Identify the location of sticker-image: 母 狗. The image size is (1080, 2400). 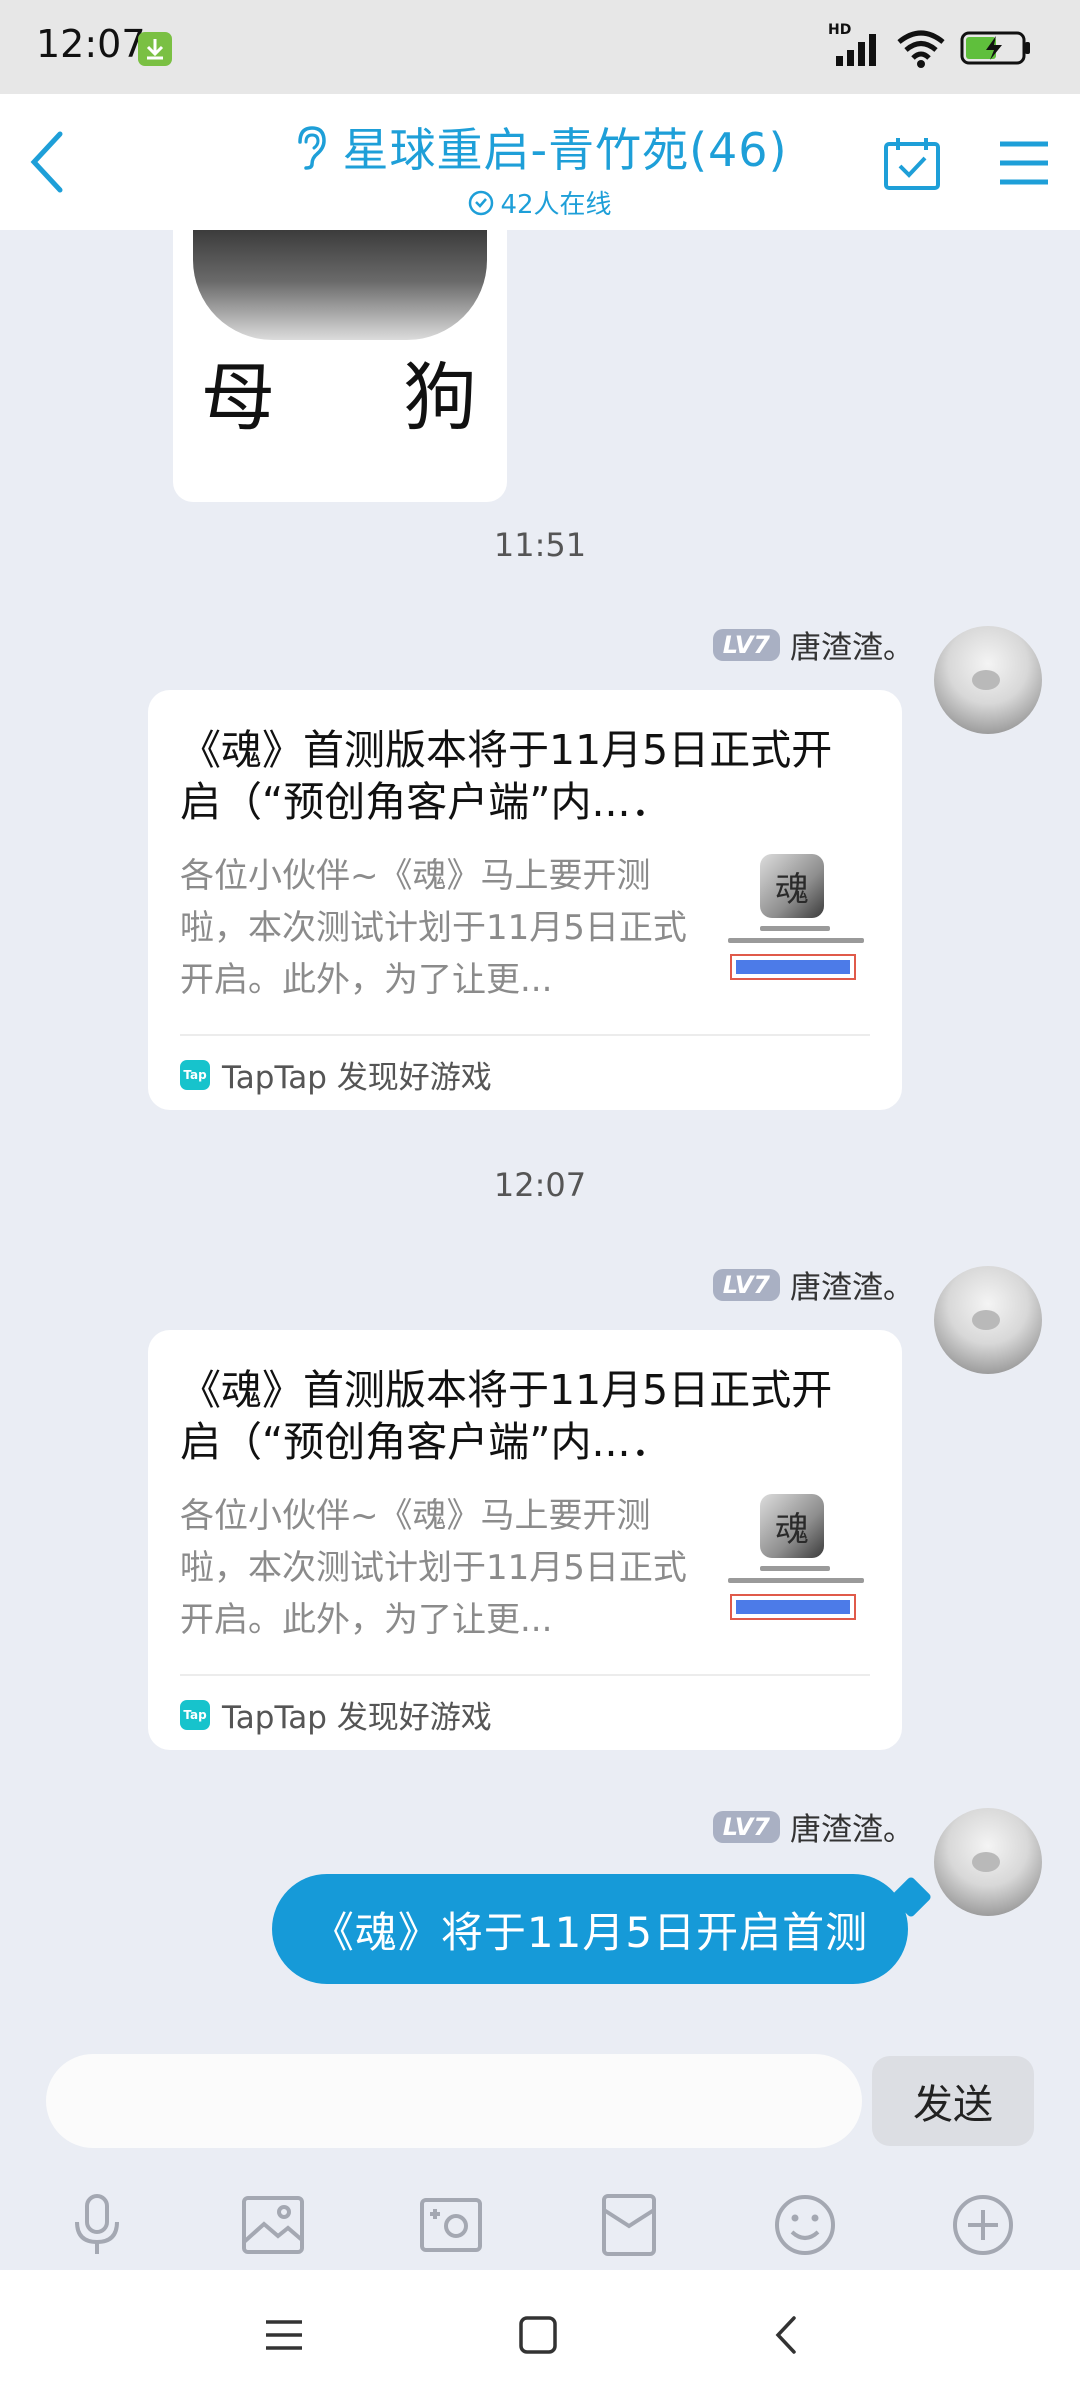
(340, 366).